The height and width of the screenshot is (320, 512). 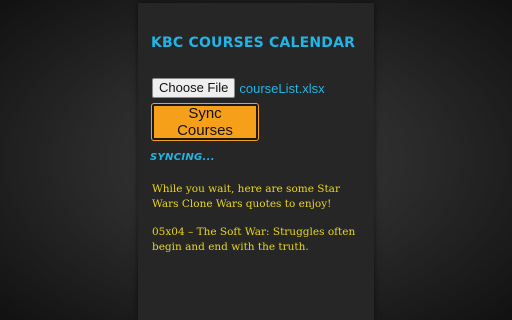 What do you see at coordinates (253, 43) in the screenshot?
I see `page-title: KBC COURSES CALENDAR` at bounding box center [253, 43].